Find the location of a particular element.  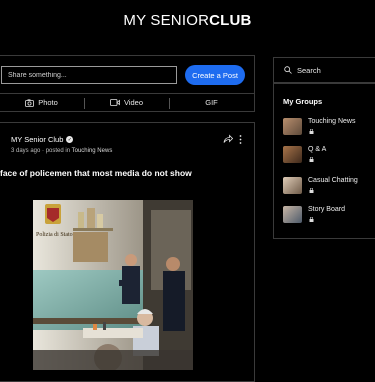

group-name: Q & A is located at coordinates (317, 149).